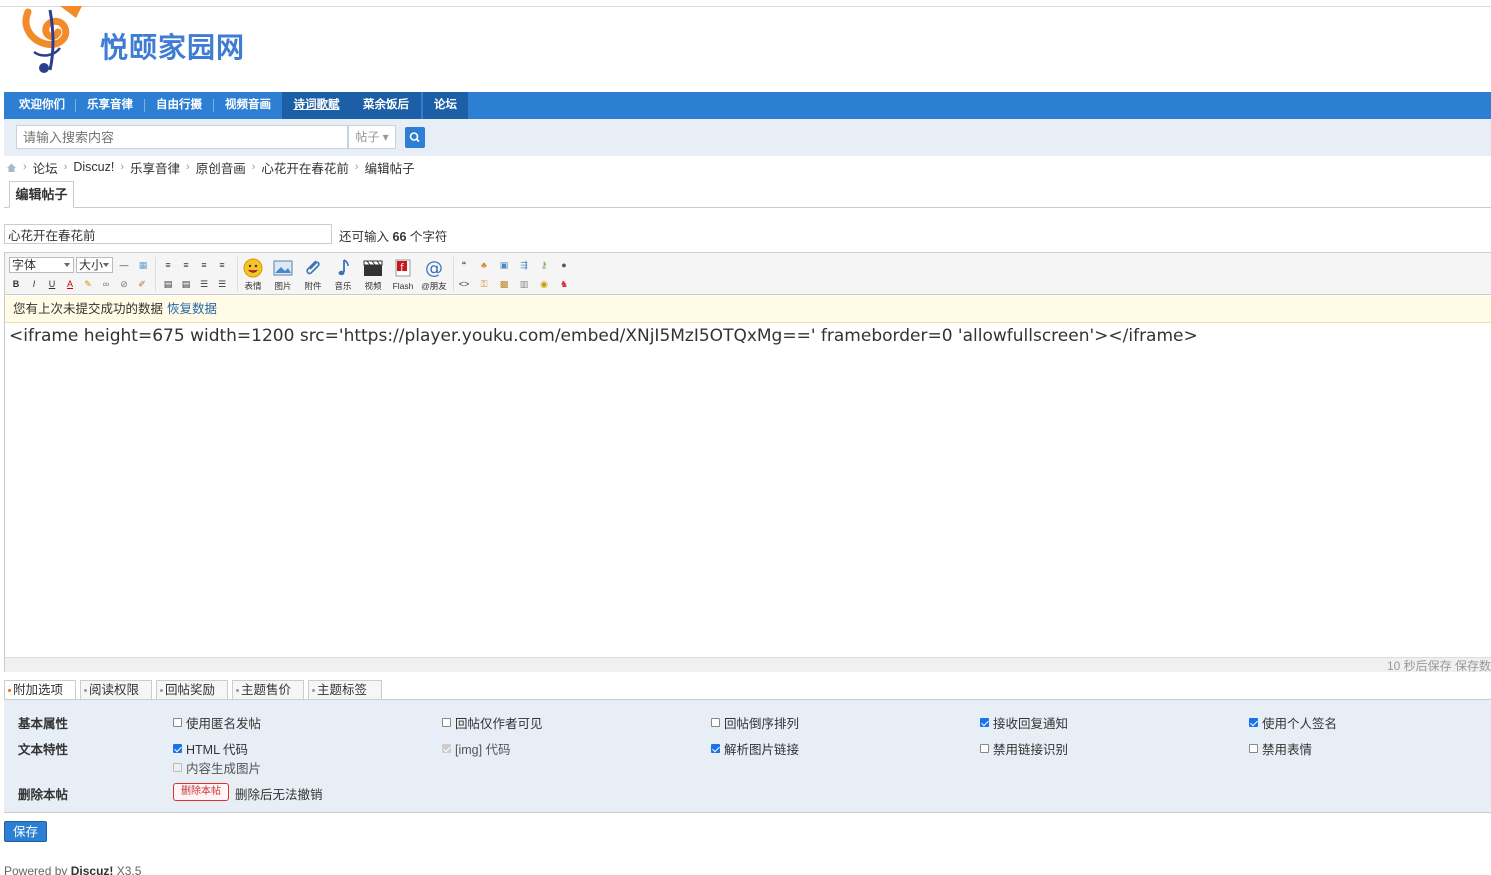 The height and width of the screenshot is (875, 1491). Describe the element at coordinates (283, 274) in the screenshot. I see `image-tool: 图片` at that location.